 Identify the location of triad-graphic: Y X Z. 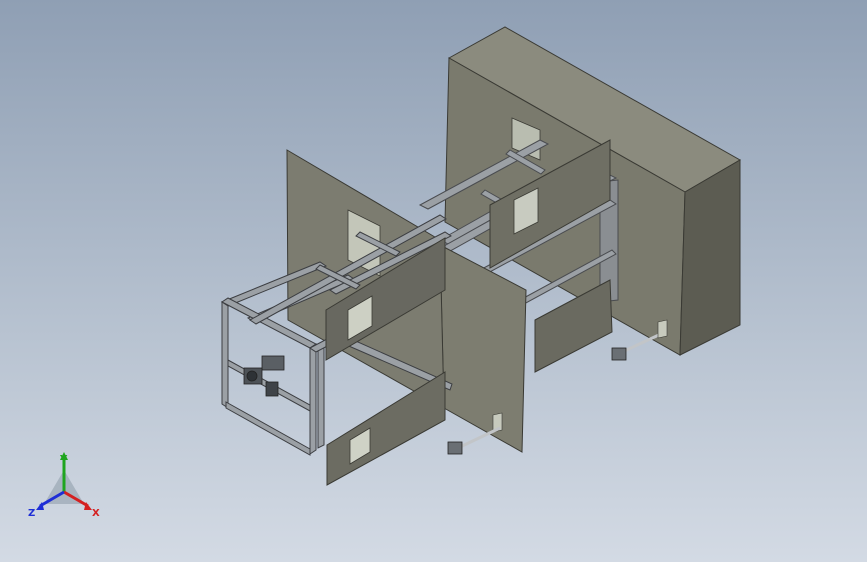
(64, 485).